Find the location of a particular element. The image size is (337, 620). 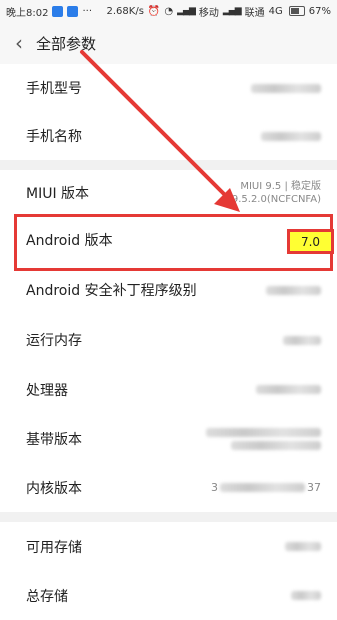

row-miui: MIUI 版本 MIUI 9.5 | 稳定版 9.5.2.0(NCFCNFA) is located at coordinates (168, 192).